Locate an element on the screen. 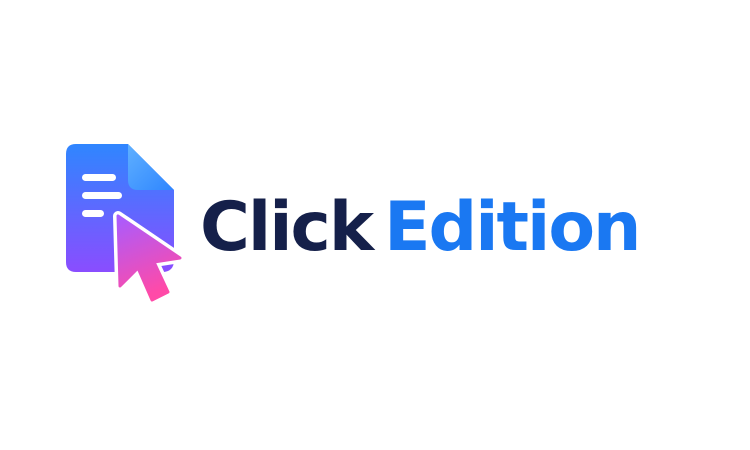  document-fold is located at coordinates (151, 167).